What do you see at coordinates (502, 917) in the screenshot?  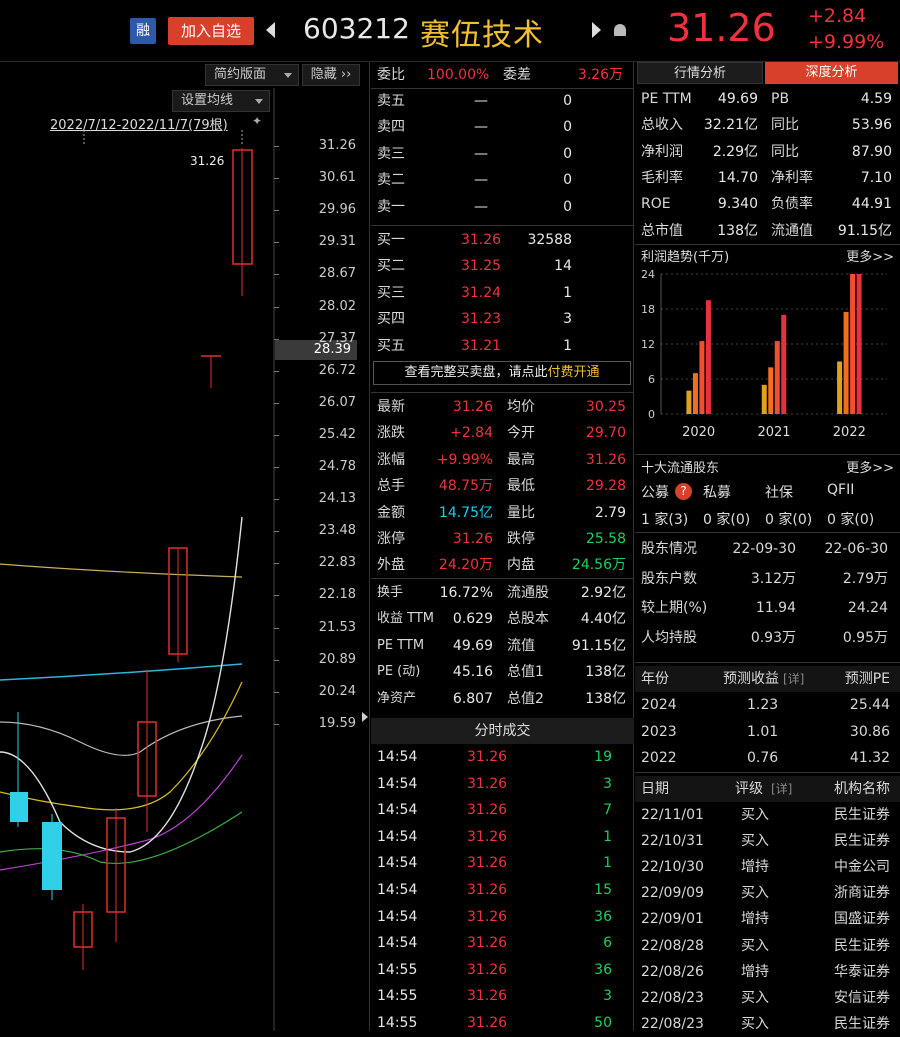 I see `tick-row: 14:54 31.26 36` at bounding box center [502, 917].